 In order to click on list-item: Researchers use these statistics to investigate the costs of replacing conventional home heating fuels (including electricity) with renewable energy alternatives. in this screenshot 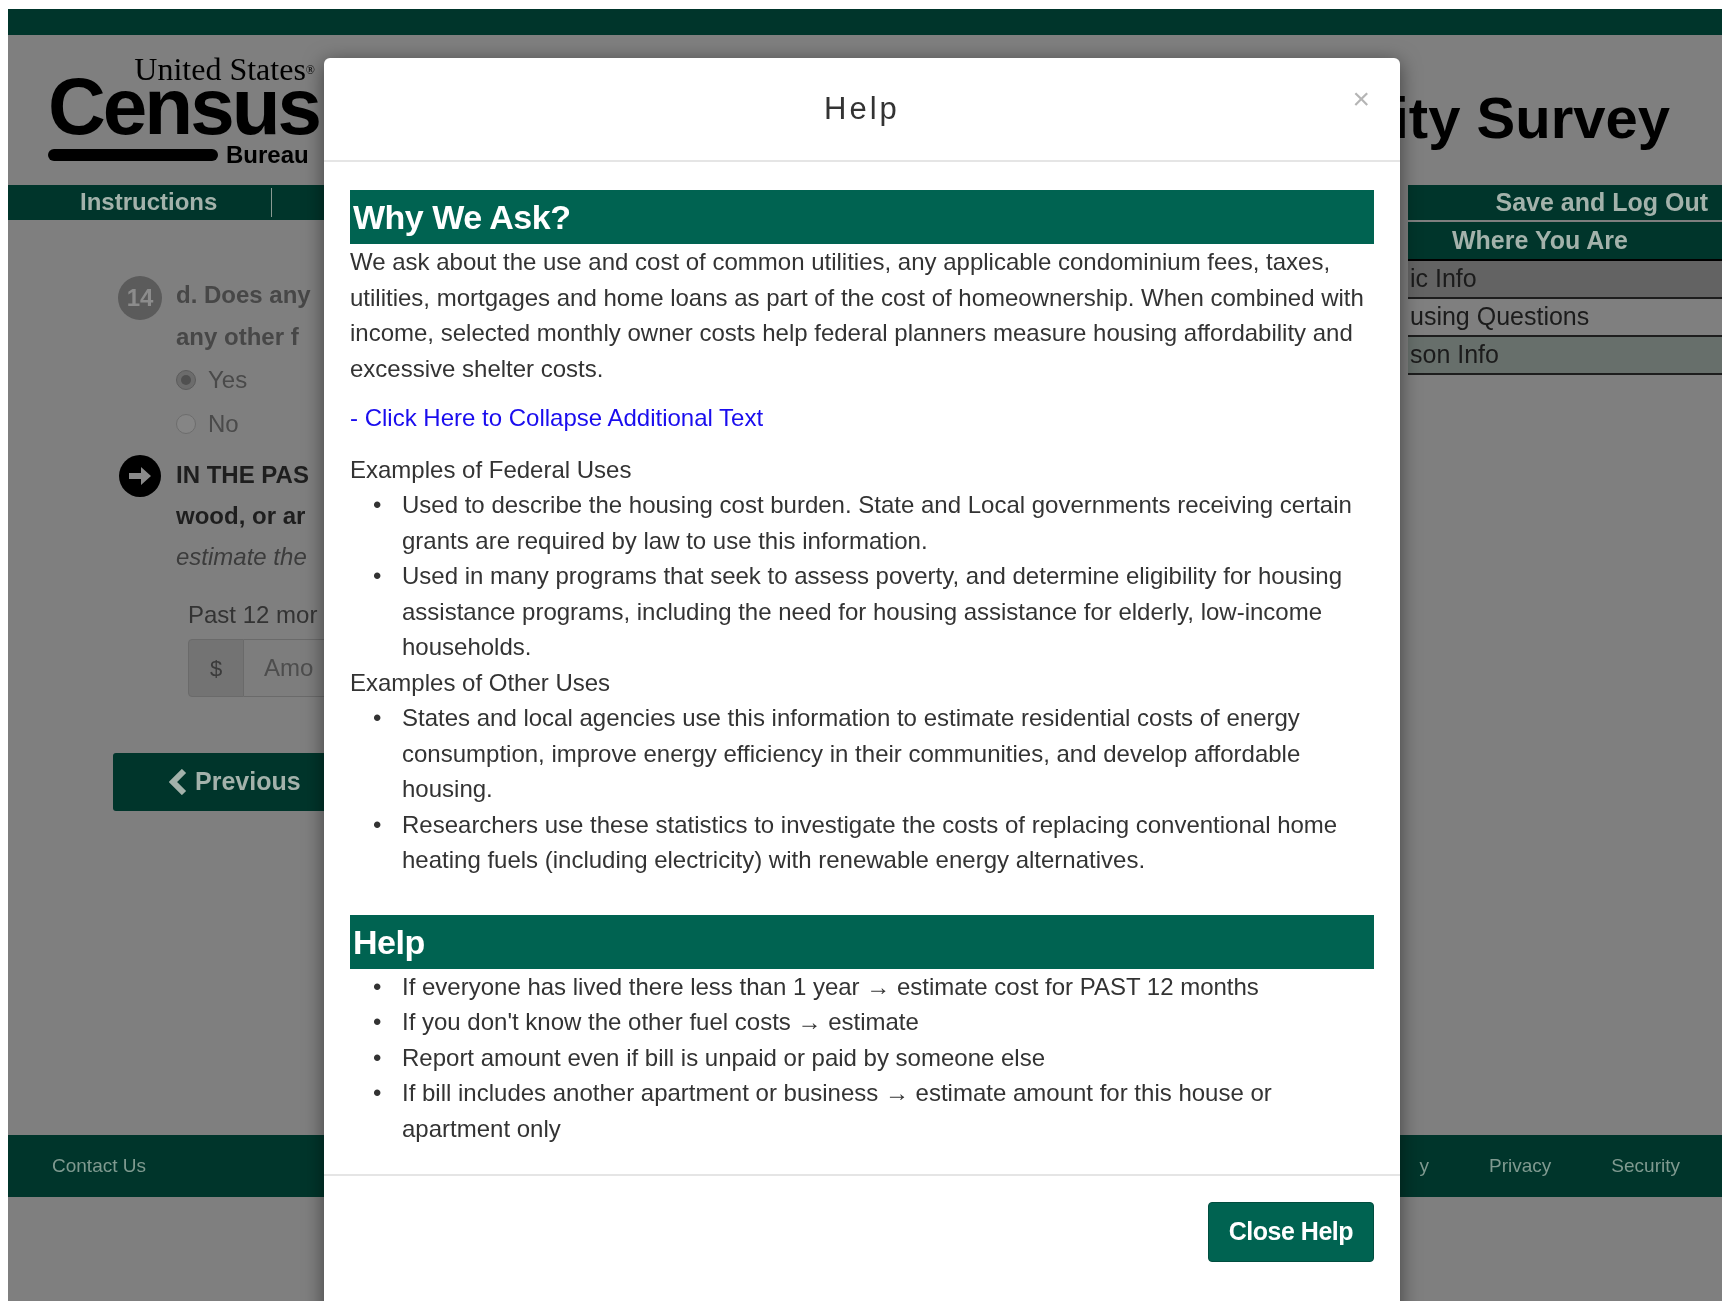, I will do `click(870, 842)`.